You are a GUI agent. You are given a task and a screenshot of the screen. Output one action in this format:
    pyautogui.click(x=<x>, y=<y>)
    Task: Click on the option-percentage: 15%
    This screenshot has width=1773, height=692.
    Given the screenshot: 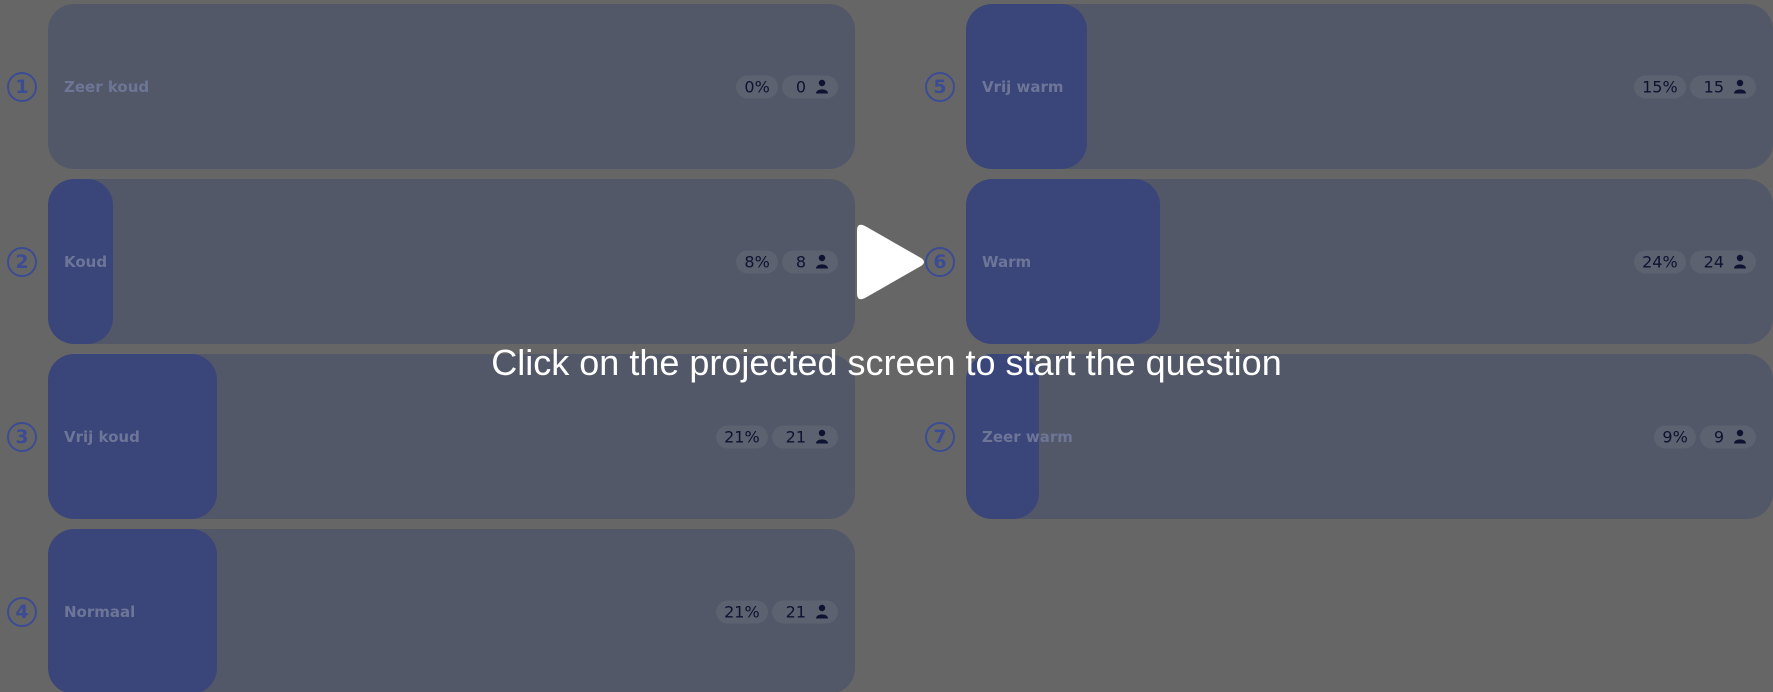 What is the action you would take?
    pyautogui.click(x=1660, y=86)
    